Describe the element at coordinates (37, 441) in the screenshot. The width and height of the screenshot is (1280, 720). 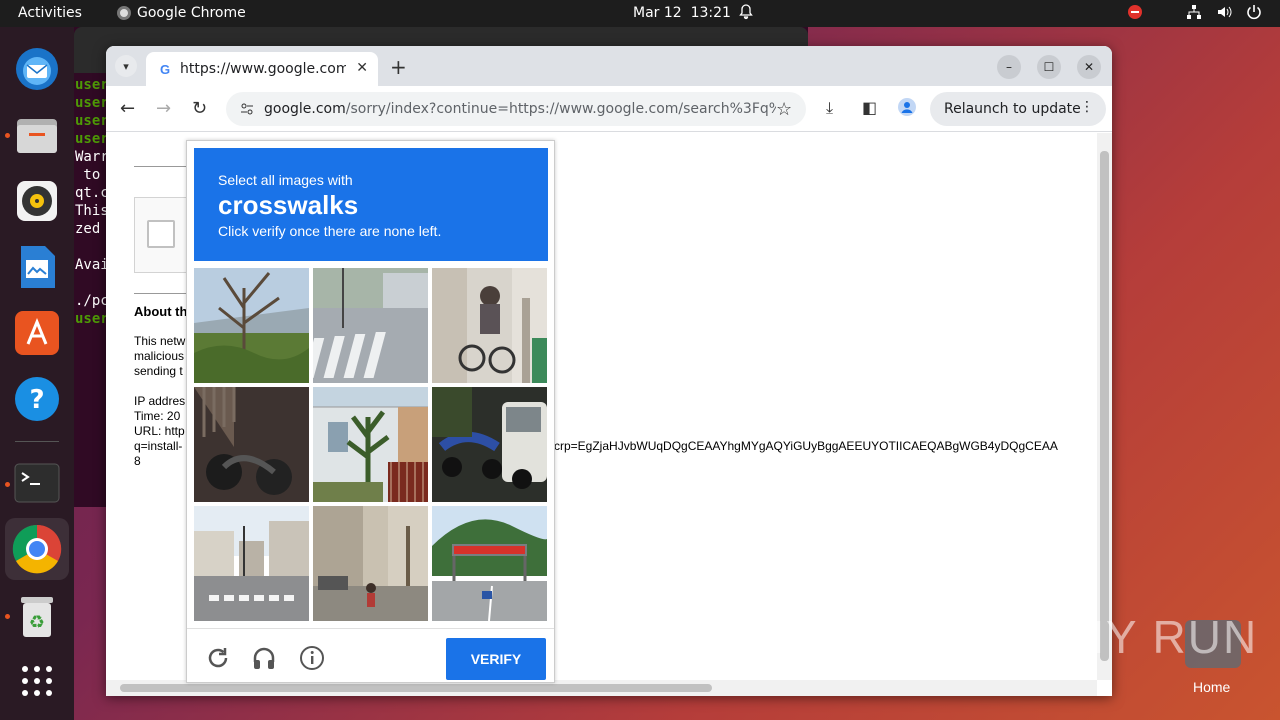
I see `dock-separator` at that location.